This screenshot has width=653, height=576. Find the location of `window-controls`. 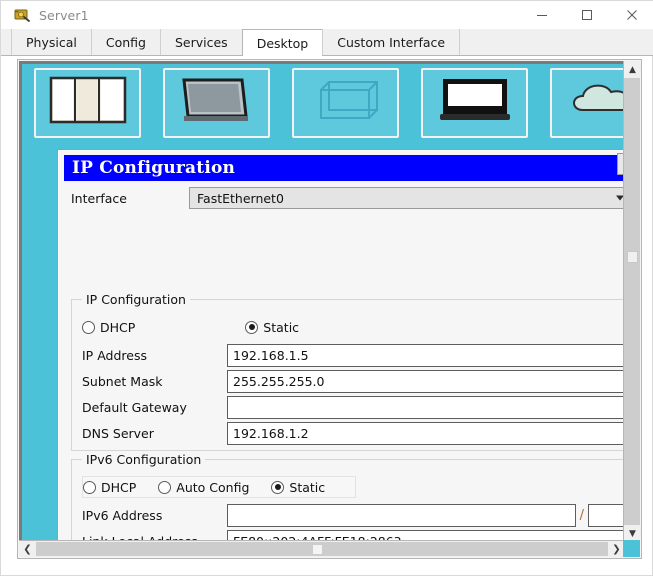

window-controls is located at coordinates (586, 15).